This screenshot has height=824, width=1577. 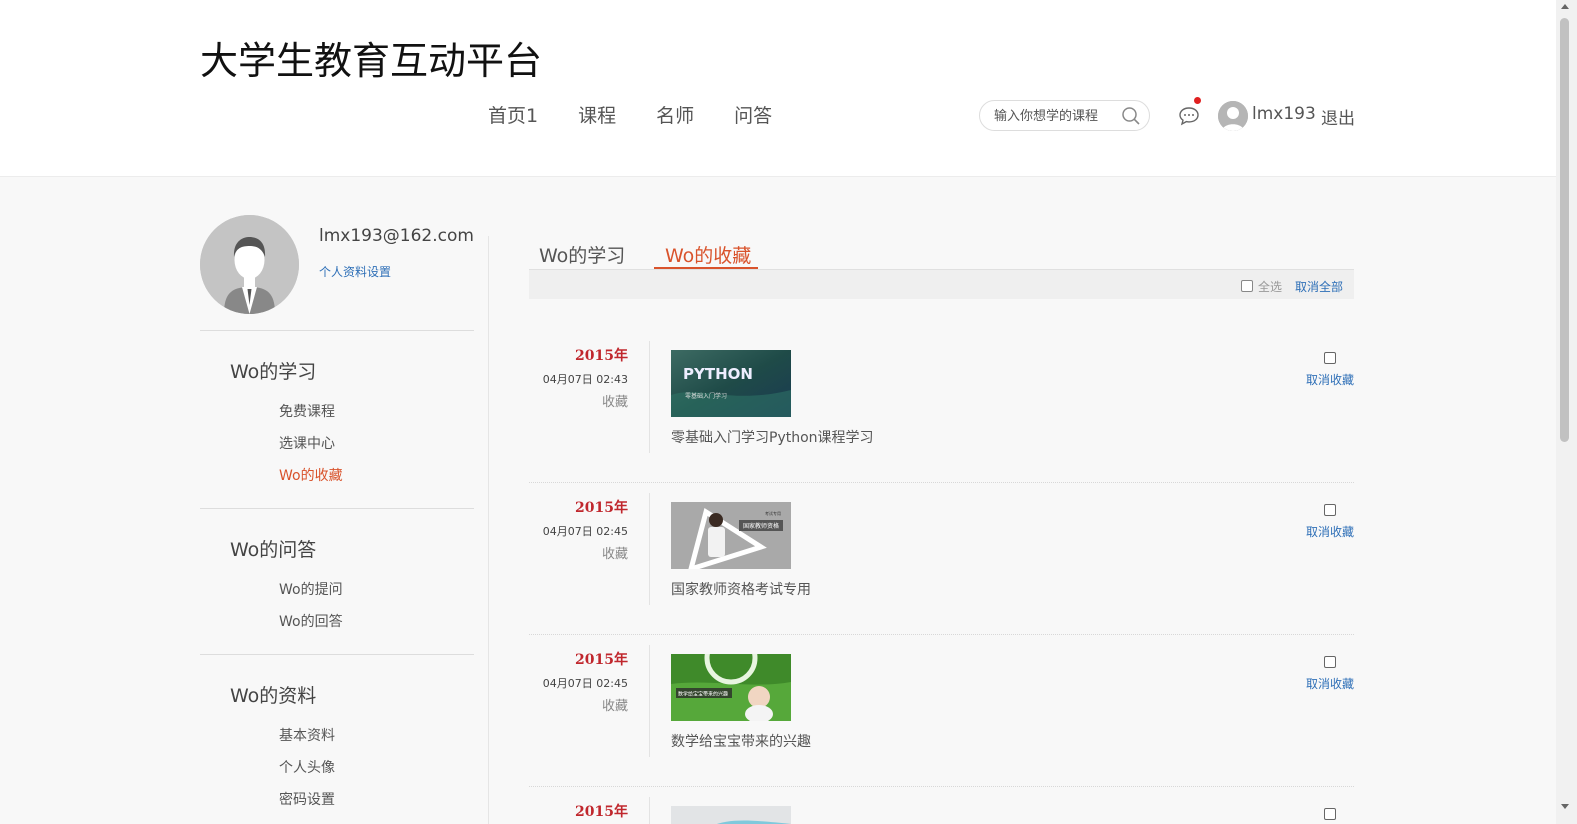 What do you see at coordinates (337, 419) in the screenshot?
I see `sidebar-section-learning: Wo的学习 免费课程 选课中心 Wo的收藏` at bounding box center [337, 419].